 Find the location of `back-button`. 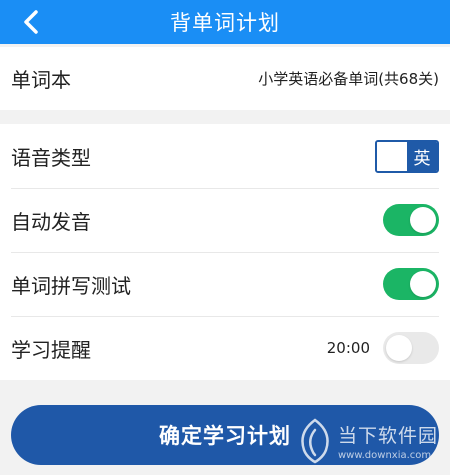

back-button is located at coordinates (31, 22).